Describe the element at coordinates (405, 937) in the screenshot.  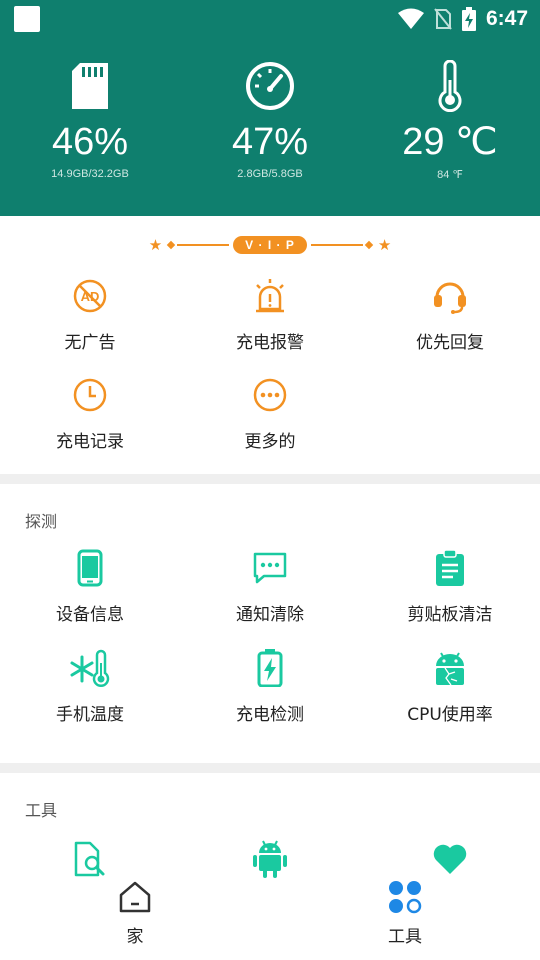
I see `nav-tools-label: 工具` at that location.